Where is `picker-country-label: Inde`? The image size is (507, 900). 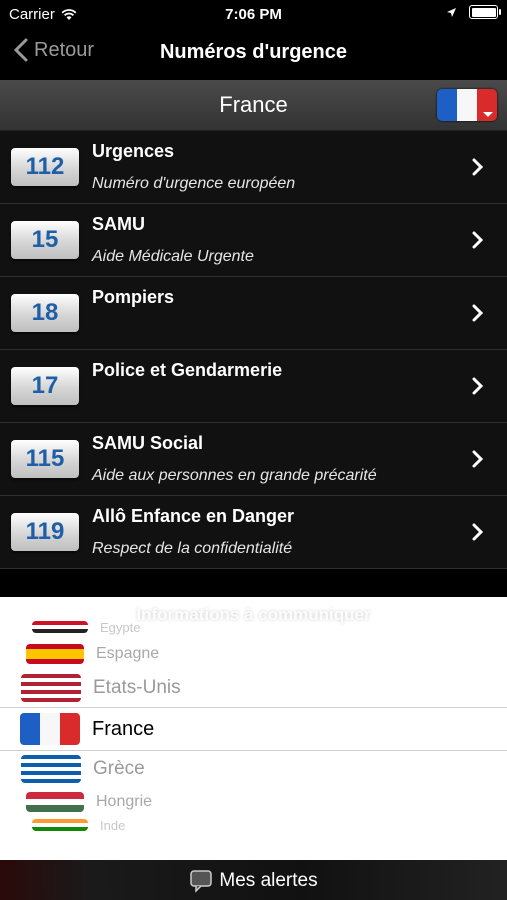
picker-country-label: Inde is located at coordinates (113, 825).